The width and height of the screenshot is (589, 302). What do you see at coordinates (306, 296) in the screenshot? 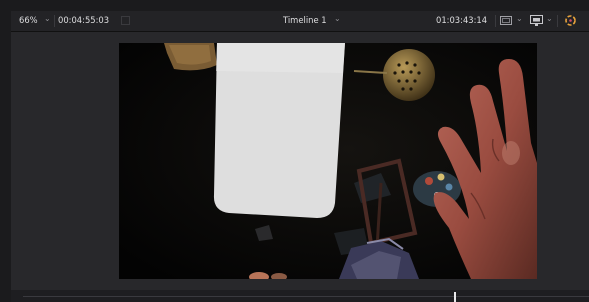
I see `scrubber-track` at bounding box center [306, 296].